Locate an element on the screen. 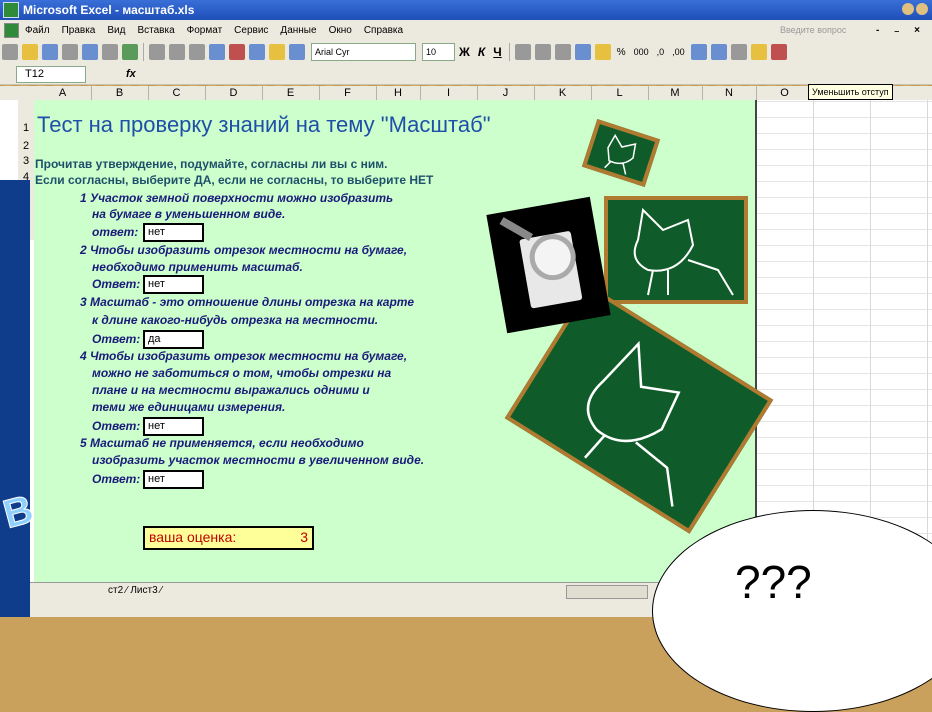 This screenshot has width=932, height=712. sheet-tabs: ст2 ⁄ Лист3 ⁄ is located at coordinates (135, 590).